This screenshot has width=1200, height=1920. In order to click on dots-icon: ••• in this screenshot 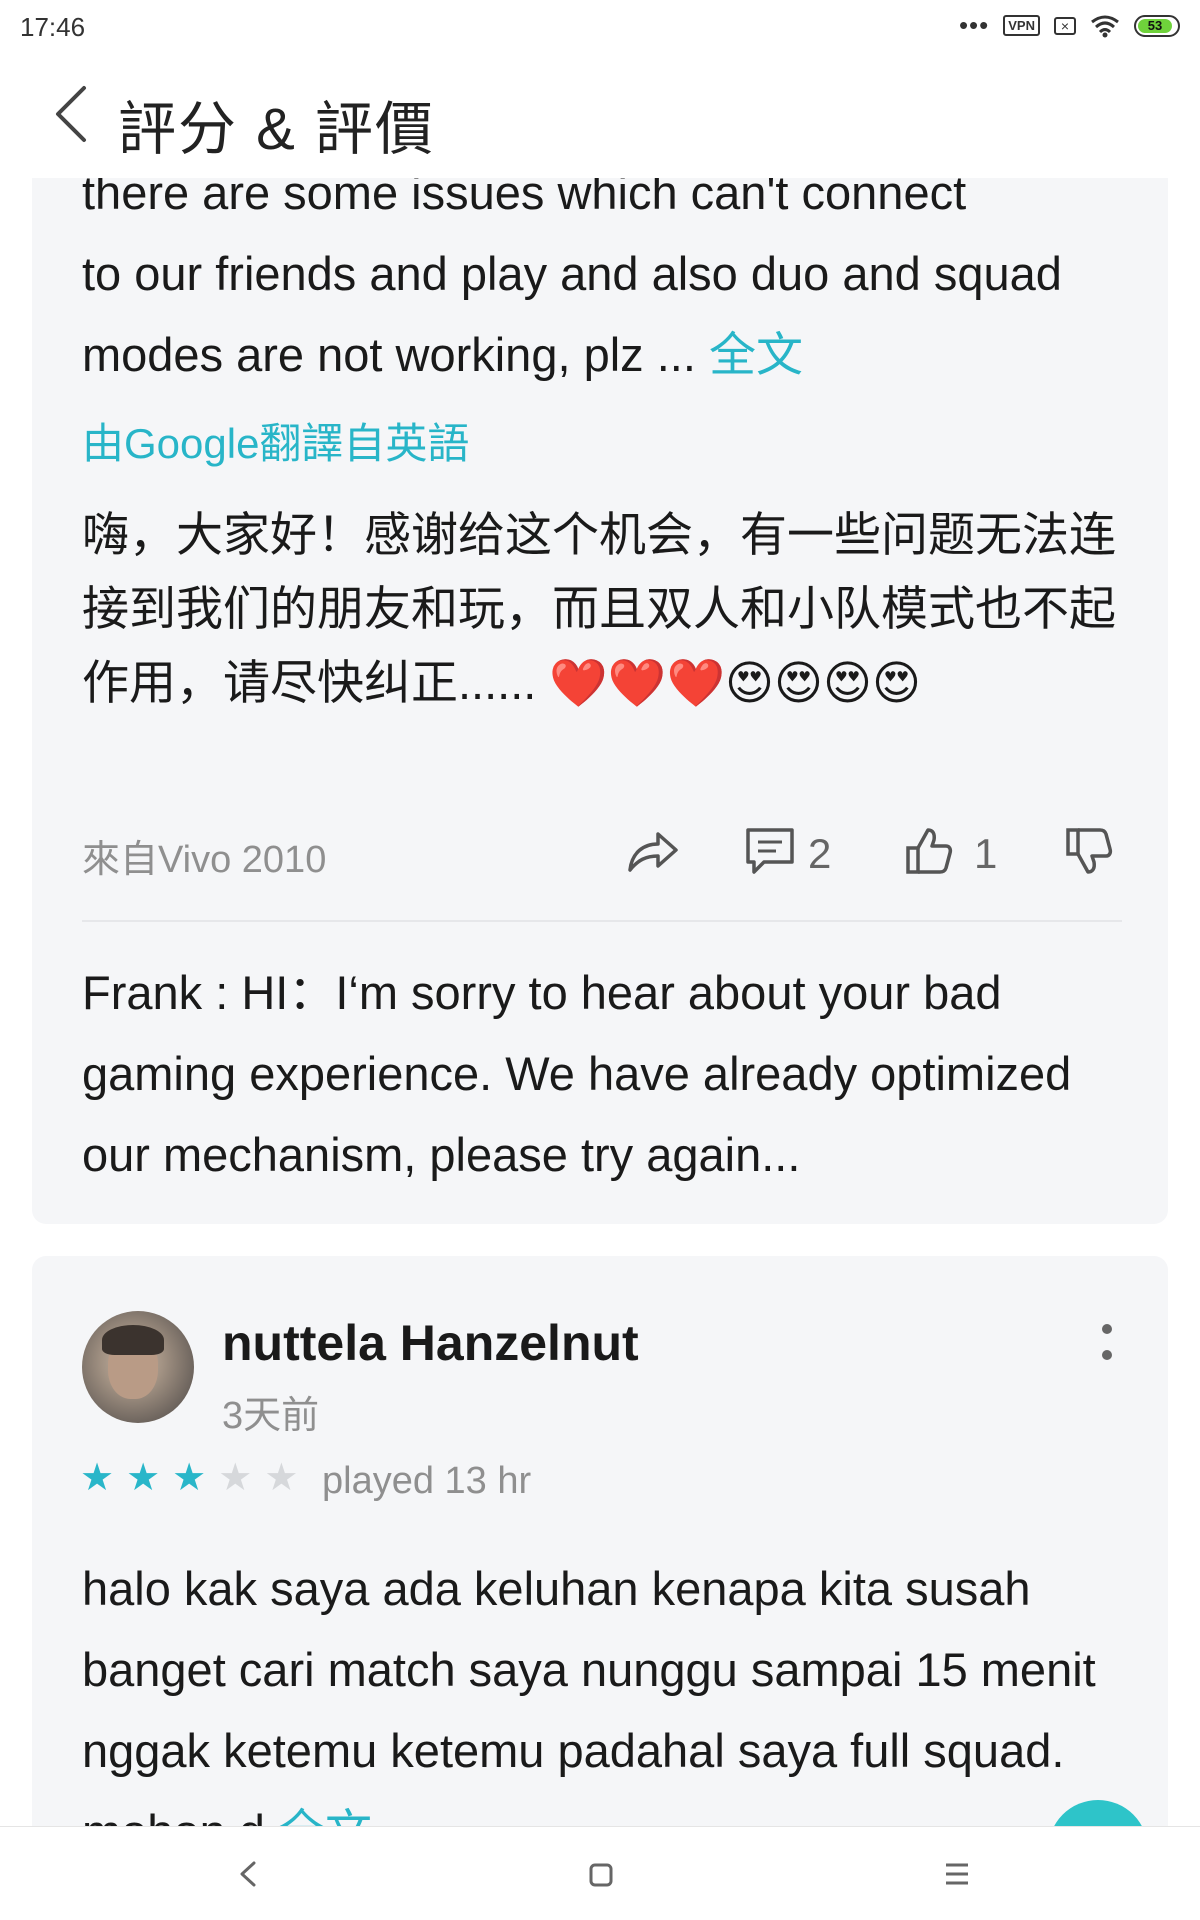, I will do `click(974, 25)`.